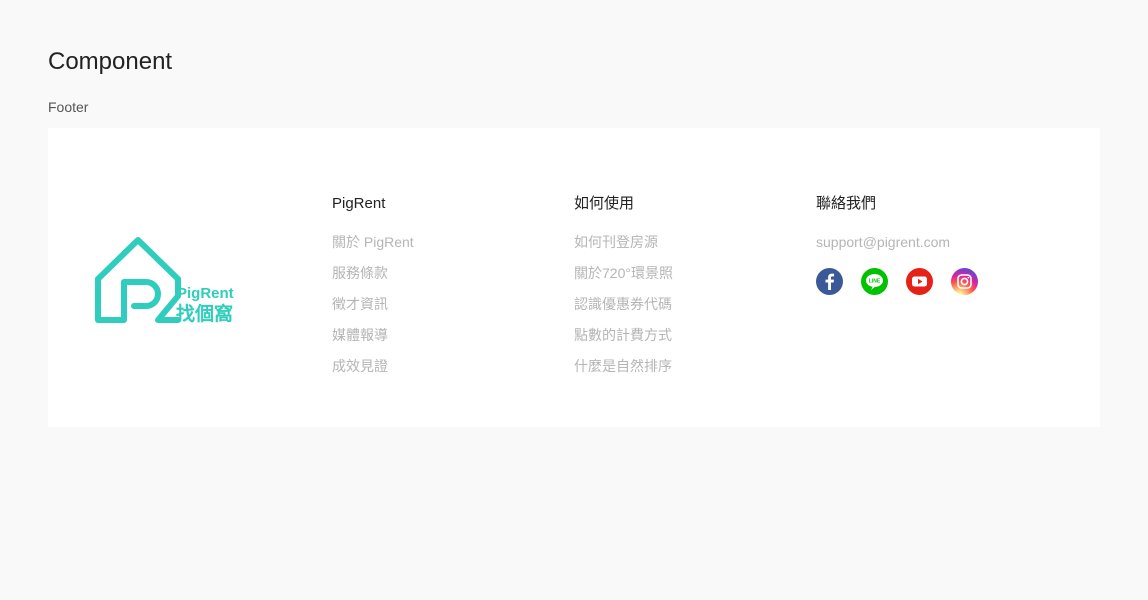  I want to click on section-label: Footer, so click(68, 107).